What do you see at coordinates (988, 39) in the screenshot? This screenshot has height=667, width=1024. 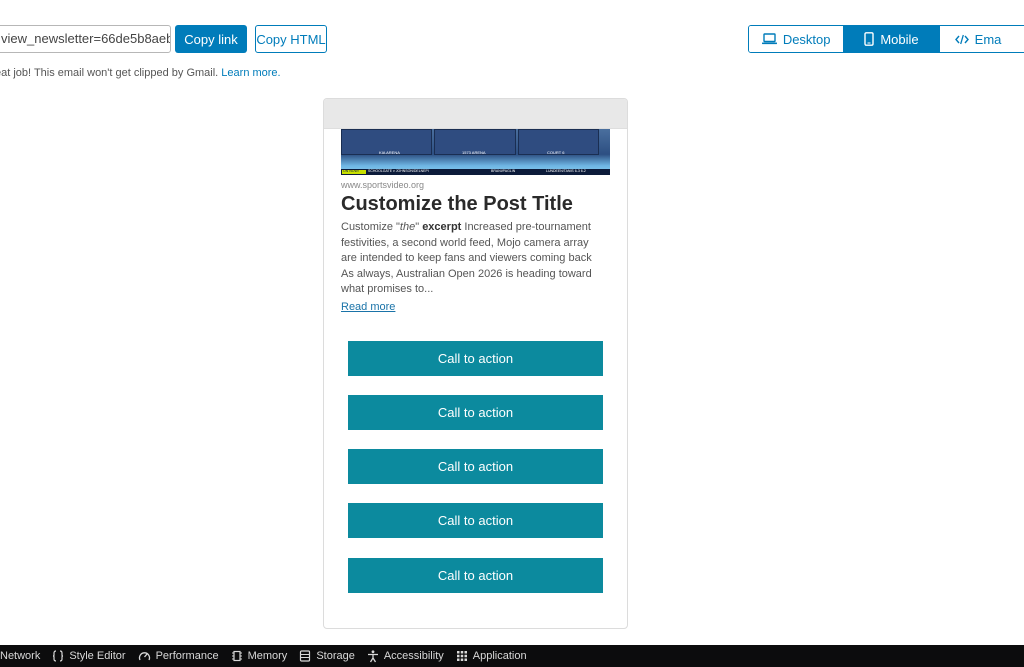 I see `email-view-label: Ema` at bounding box center [988, 39].